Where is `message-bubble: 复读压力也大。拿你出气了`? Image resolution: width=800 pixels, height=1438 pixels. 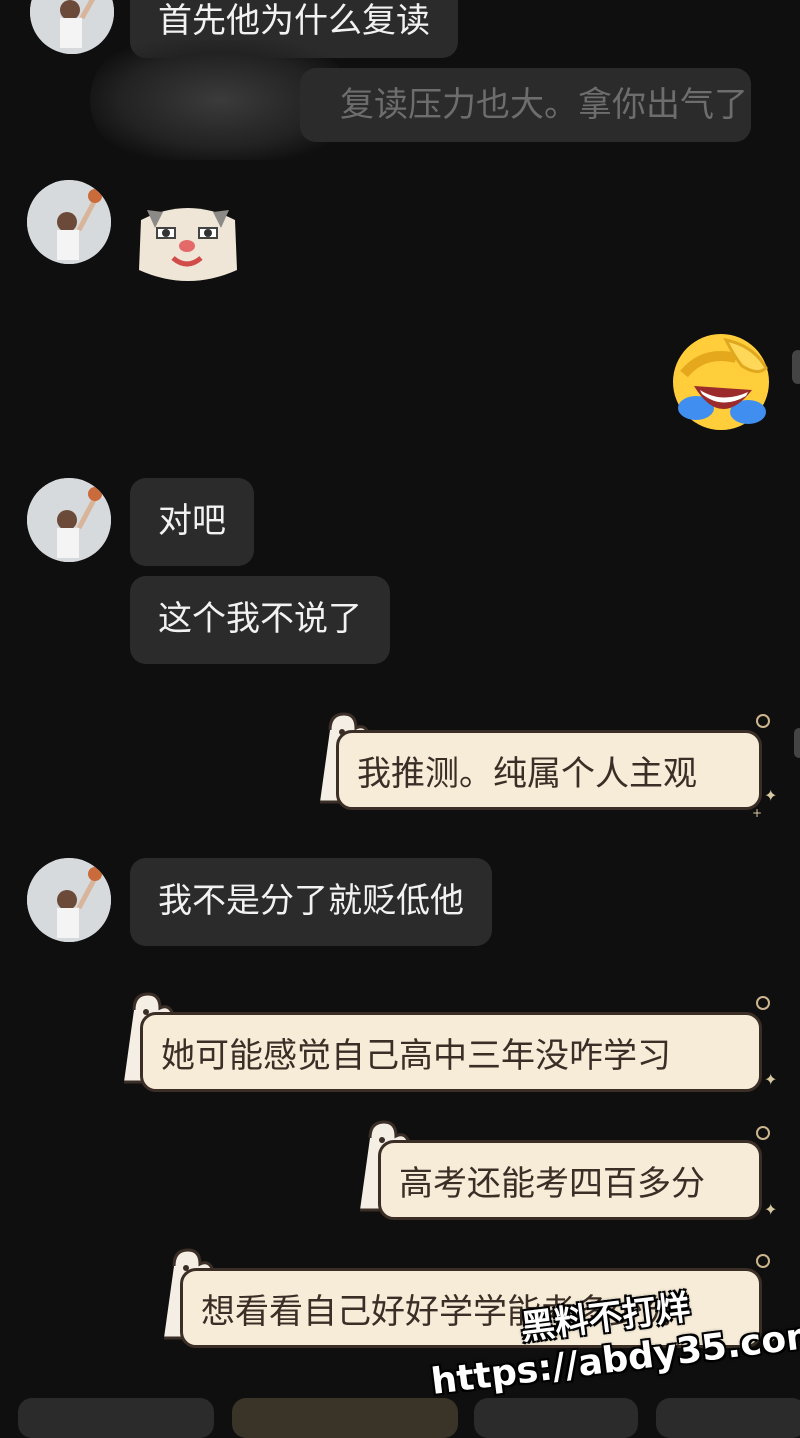
message-bubble: 复读压力也大。拿你出气了 is located at coordinates (525, 105).